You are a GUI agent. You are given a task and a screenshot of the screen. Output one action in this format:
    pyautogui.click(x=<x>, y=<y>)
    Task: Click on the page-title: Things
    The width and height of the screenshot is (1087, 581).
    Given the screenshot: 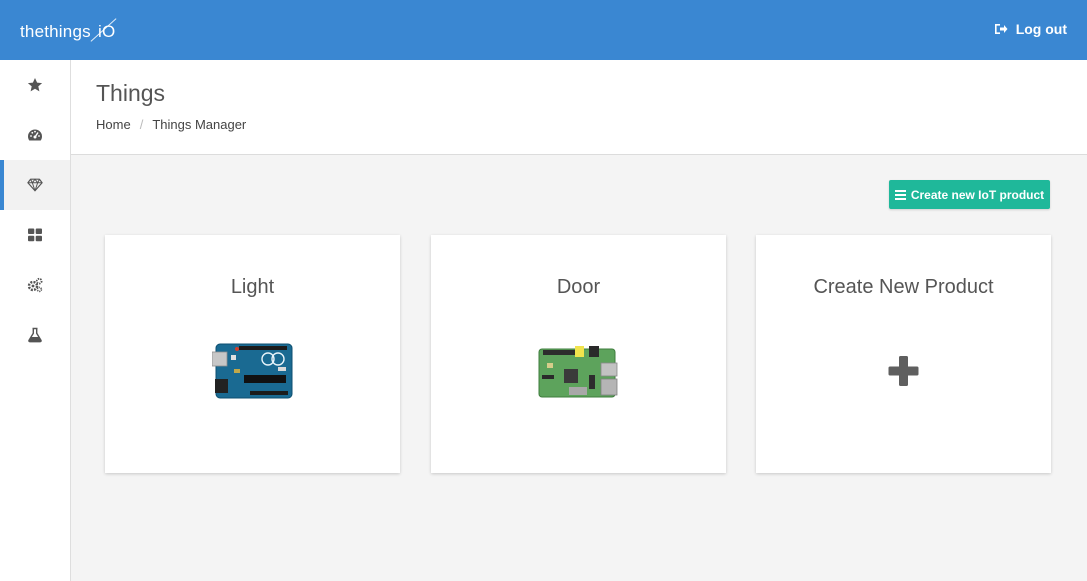 What is the action you would take?
    pyautogui.click(x=131, y=93)
    